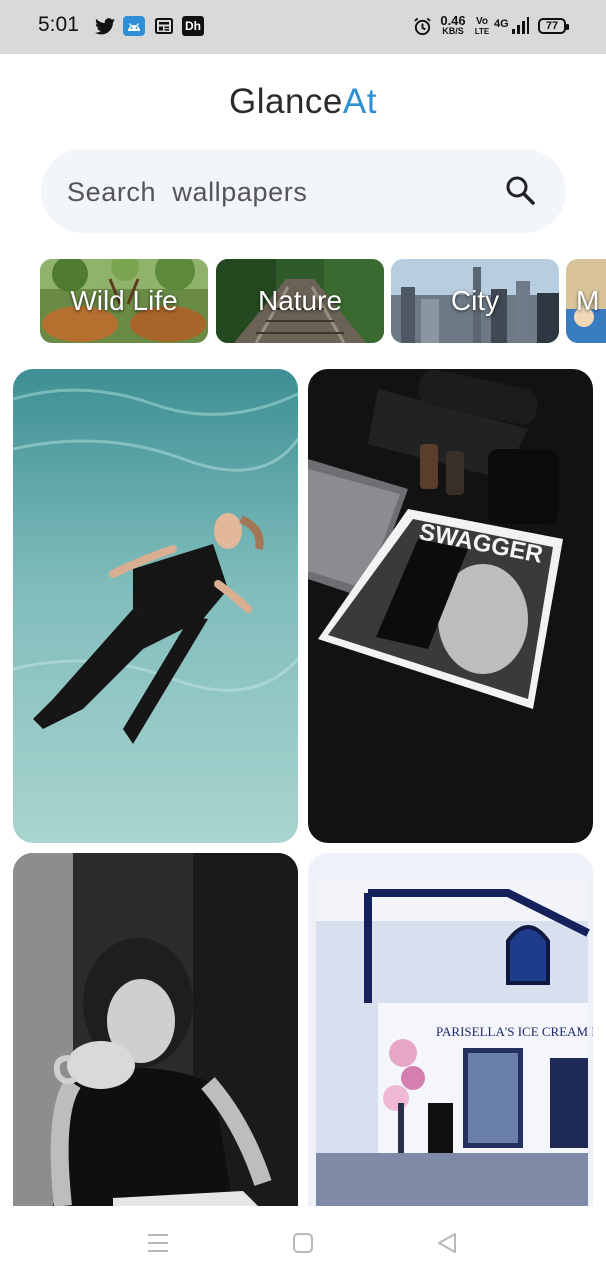 The height and width of the screenshot is (1280, 606). Describe the element at coordinates (105, 26) in the screenshot. I see `twitter-icon` at that location.